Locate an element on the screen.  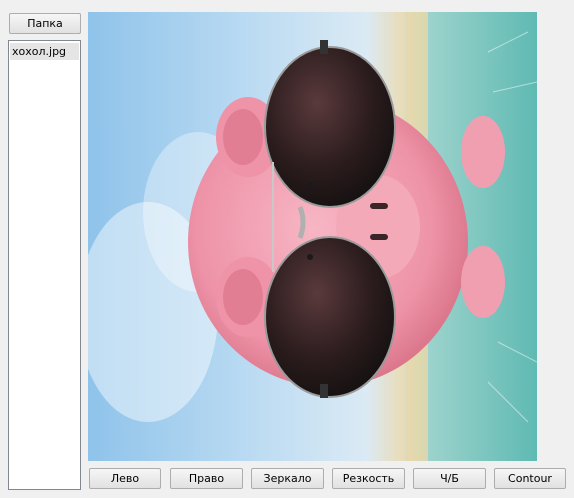
sharpness-button: Резкость is located at coordinates (368, 478).